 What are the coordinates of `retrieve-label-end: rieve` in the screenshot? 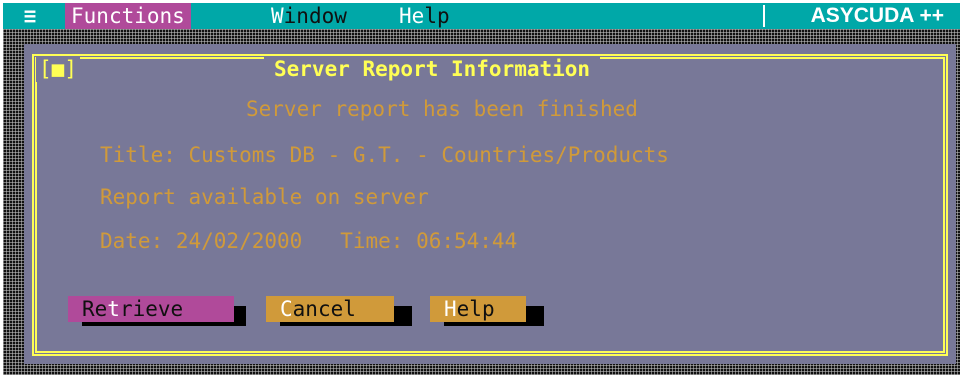 It's located at (151, 309).